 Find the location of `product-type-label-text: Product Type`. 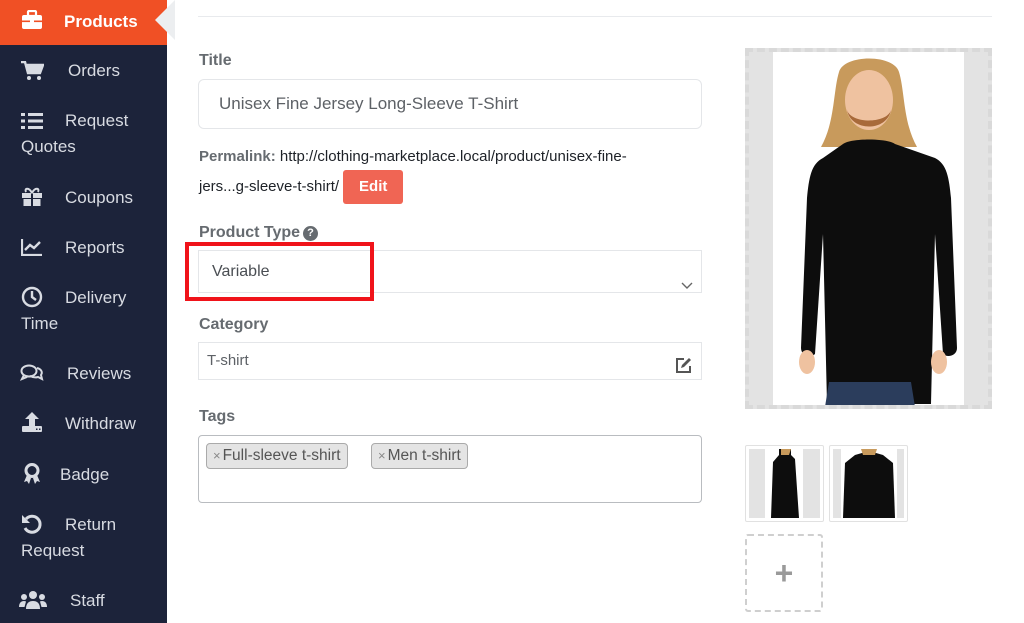

product-type-label-text: Product Type is located at coordinates (250, 232).